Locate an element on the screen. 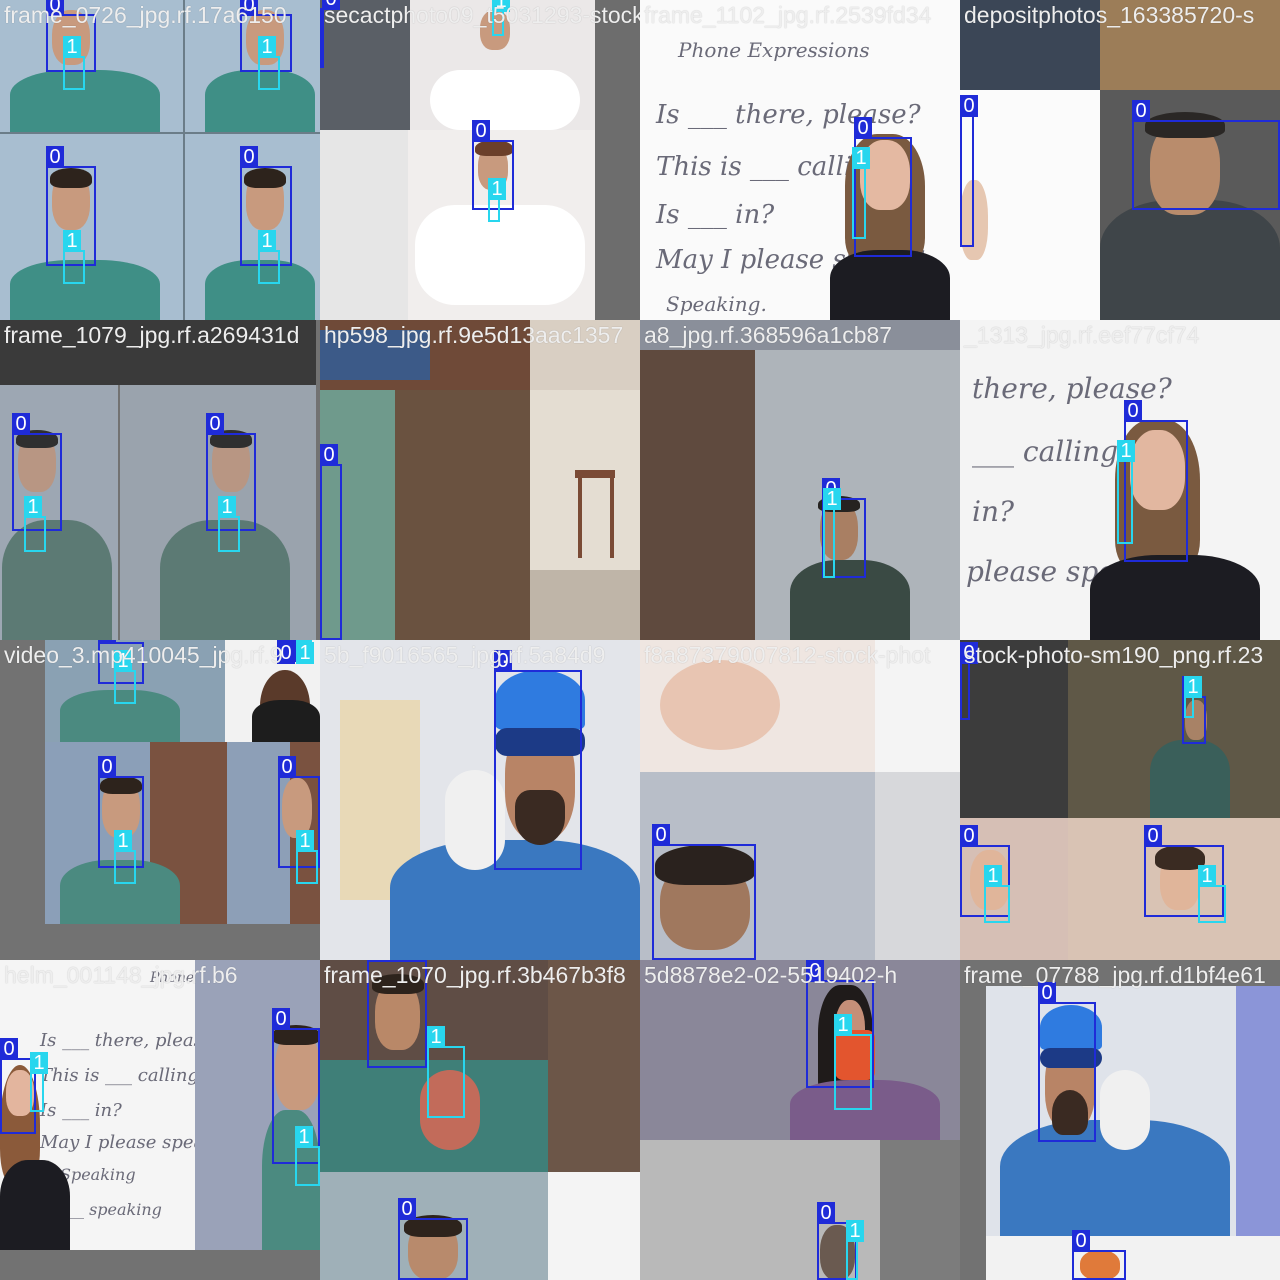  whiteboard-line: Speaking. is located at coordinates (716, 304).